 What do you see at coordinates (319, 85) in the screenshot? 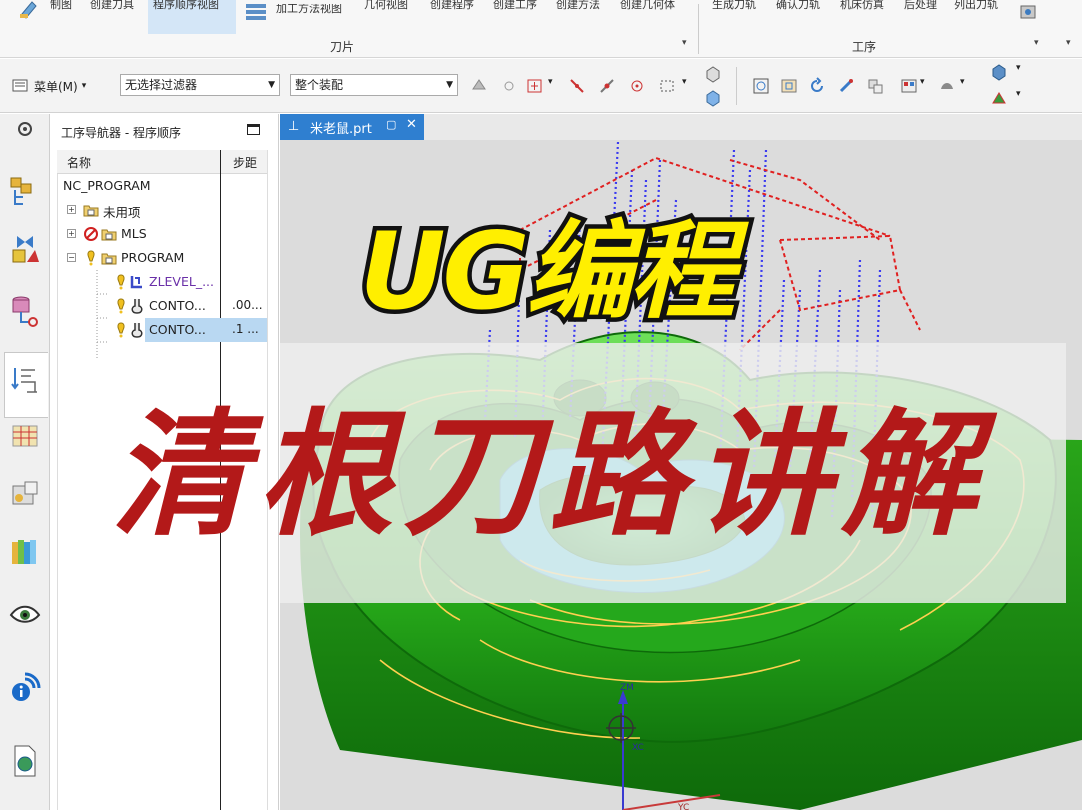
I see `assembly-scope-value: 整个装配` at bounding box center [319, 85].